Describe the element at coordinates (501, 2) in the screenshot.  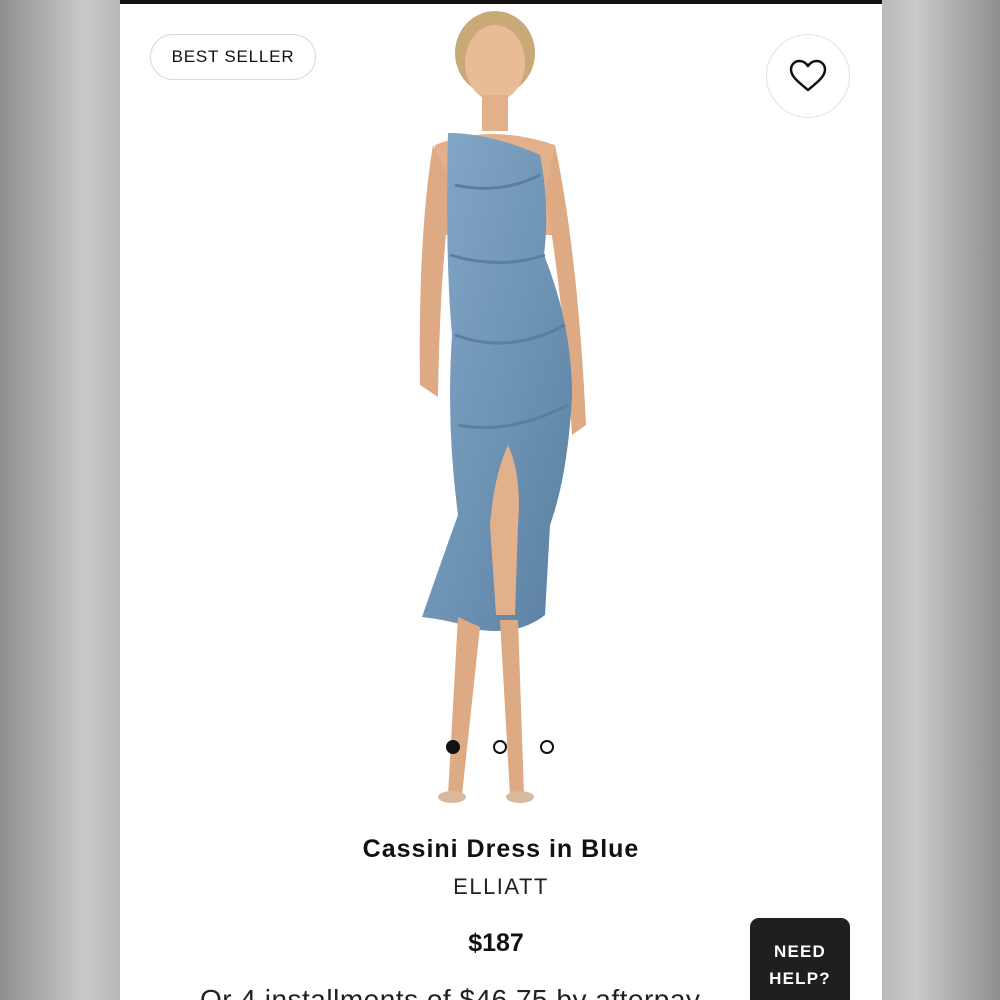
I see `top-bar` at that location.